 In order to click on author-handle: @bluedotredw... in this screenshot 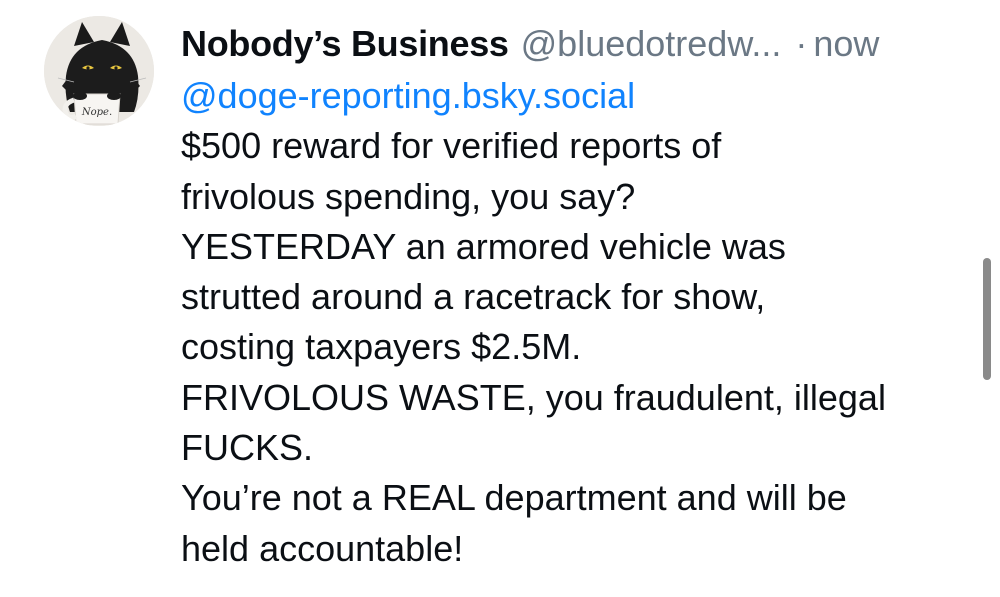, I will do `click(651, 44)`.